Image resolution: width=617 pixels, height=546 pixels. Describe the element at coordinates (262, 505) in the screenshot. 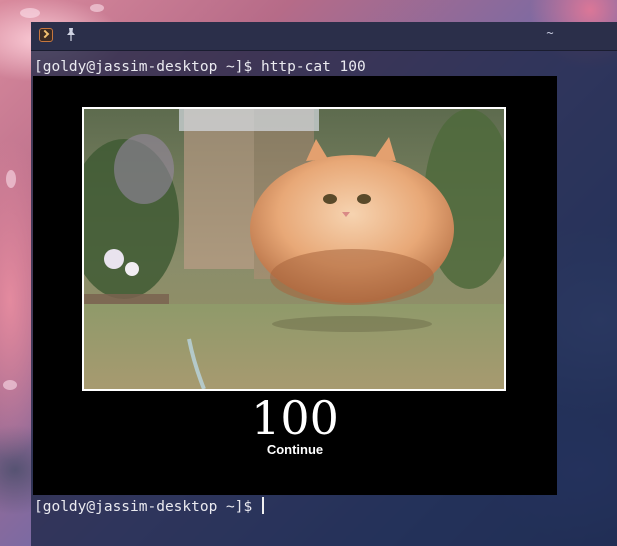

I see `text-cursor` at that location.